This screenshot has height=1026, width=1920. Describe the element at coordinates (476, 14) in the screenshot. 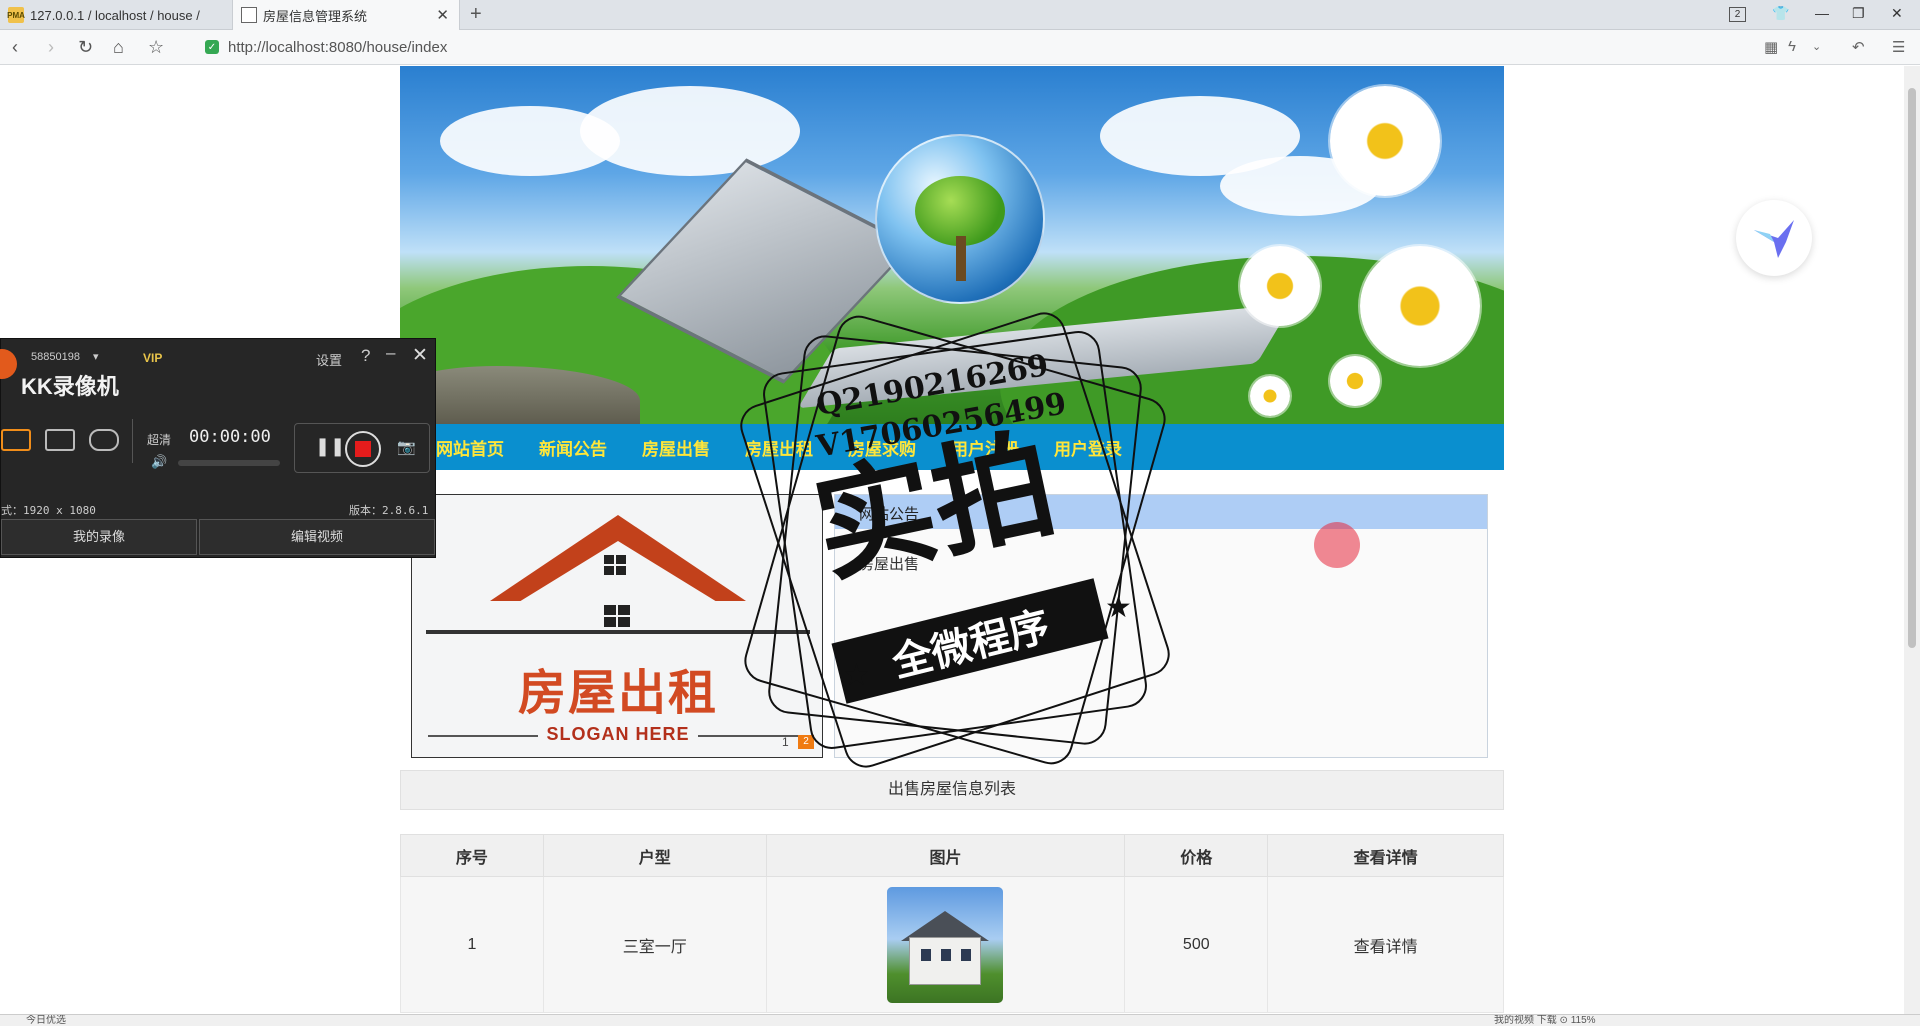

I see `new-tab-icon: +` at that location.